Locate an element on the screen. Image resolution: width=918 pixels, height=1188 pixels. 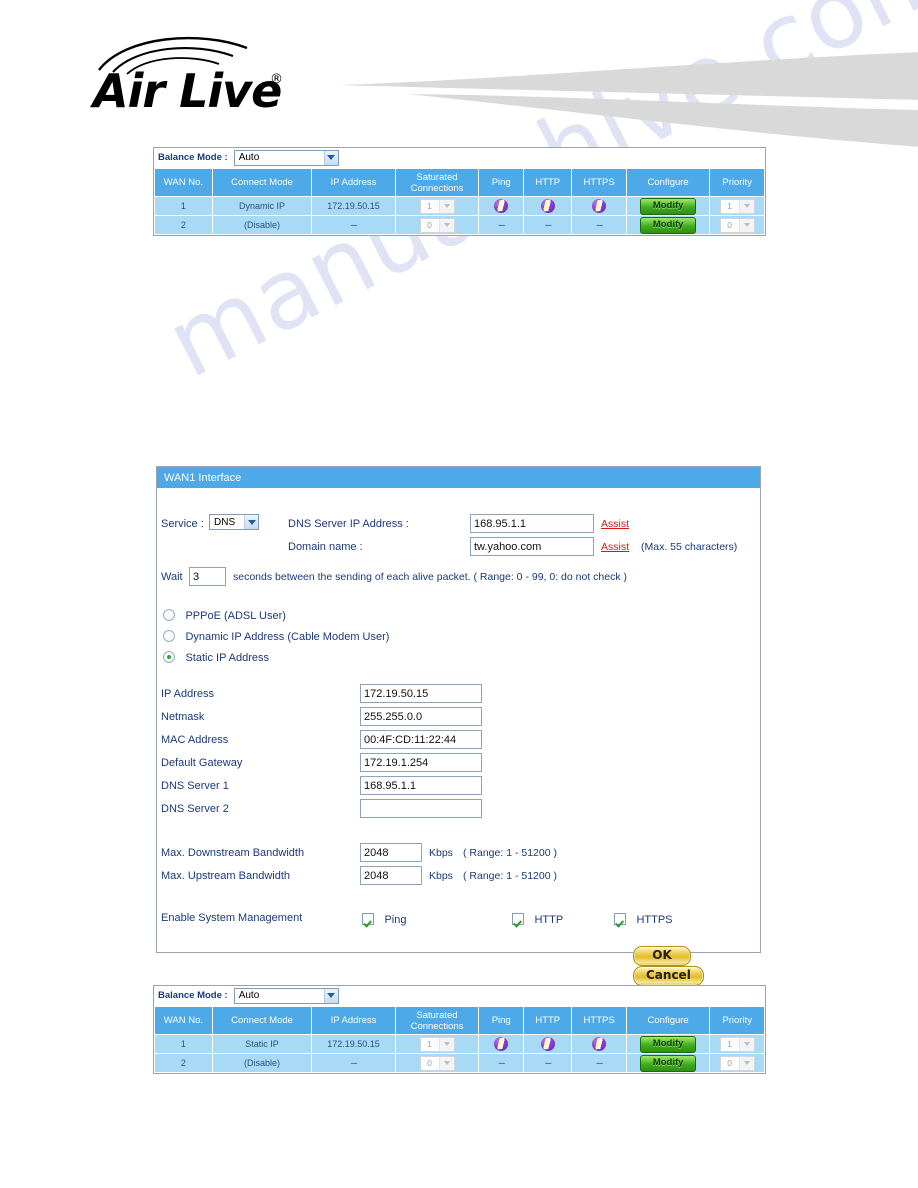
cell-https is located at coordinates (599, 1044).